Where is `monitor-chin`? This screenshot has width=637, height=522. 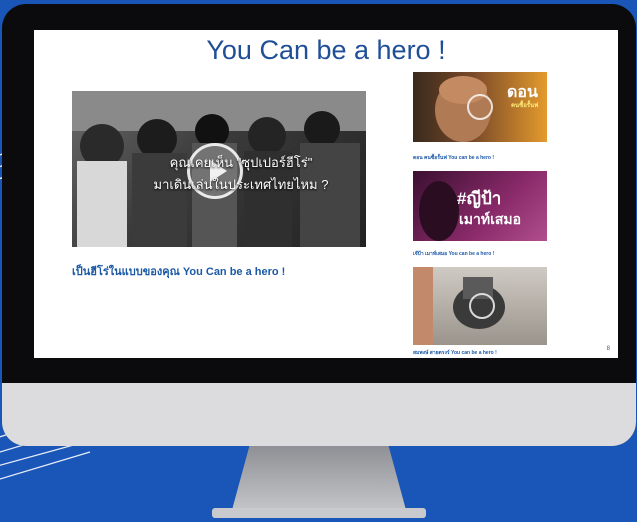 monitor-chin is located at coordinates (319, 414).